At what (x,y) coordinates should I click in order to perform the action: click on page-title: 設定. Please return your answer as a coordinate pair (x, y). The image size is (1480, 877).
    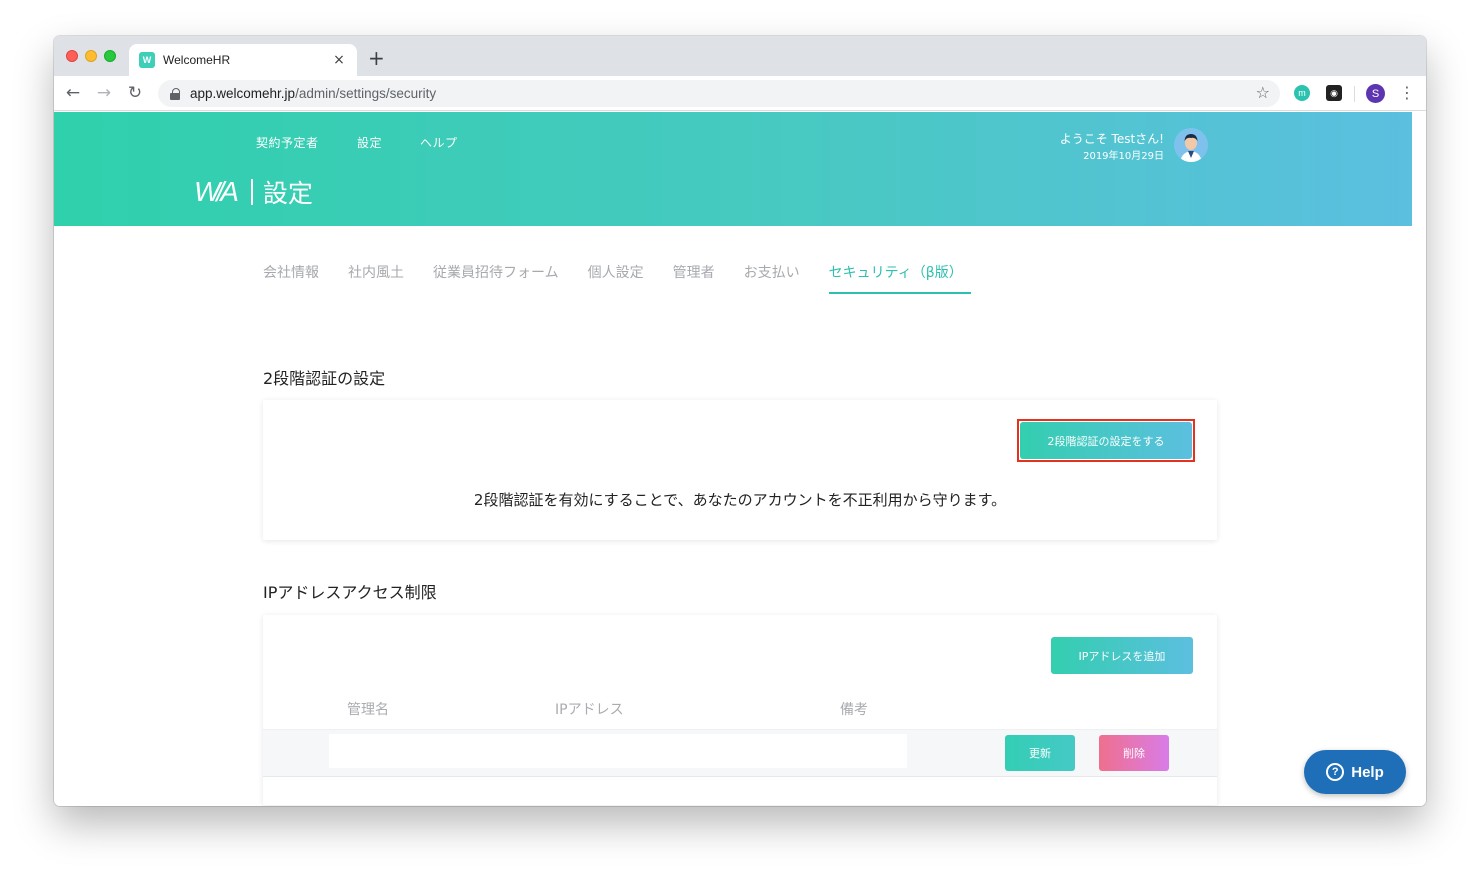
    Looking at the image, I should click on (287, 193).